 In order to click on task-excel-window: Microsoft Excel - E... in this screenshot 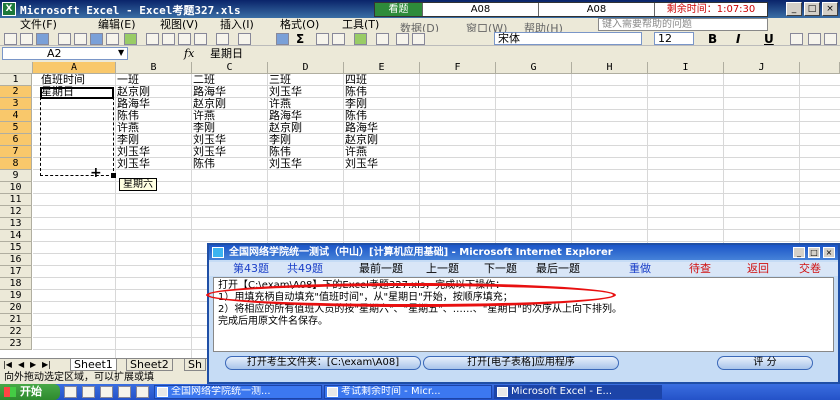, I will do `click(578, 392)`.